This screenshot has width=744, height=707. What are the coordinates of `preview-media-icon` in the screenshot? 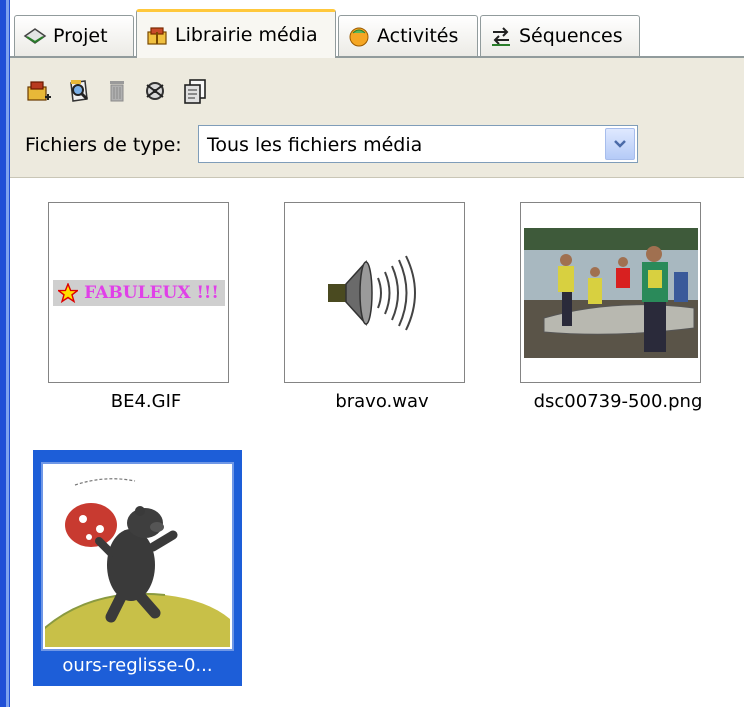 It's located at (79, 91).